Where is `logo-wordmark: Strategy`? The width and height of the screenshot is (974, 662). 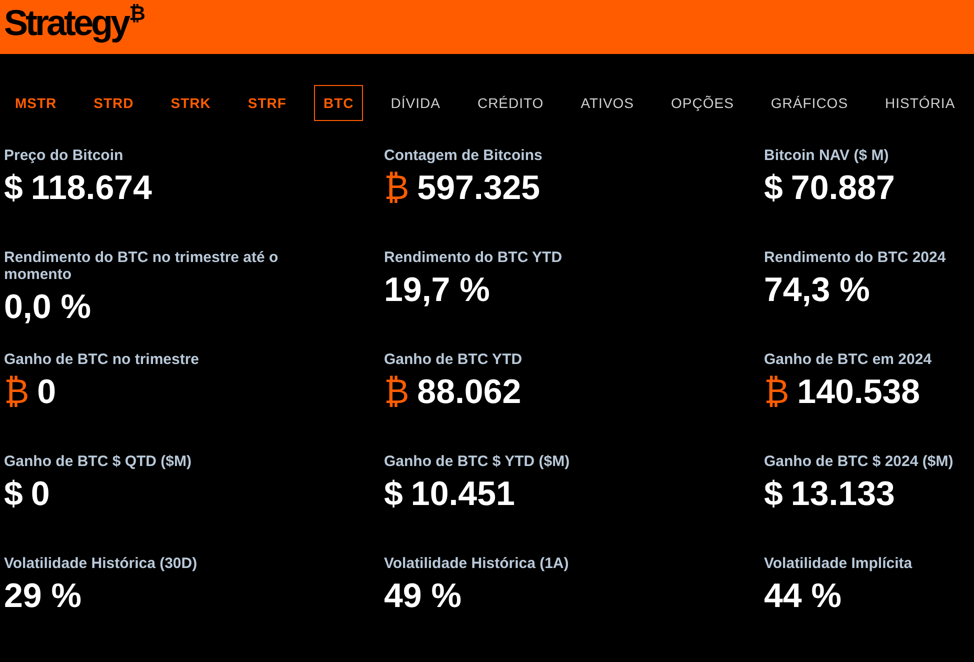 logo-wordmark: Strategy is located at coordinates (66, 23).